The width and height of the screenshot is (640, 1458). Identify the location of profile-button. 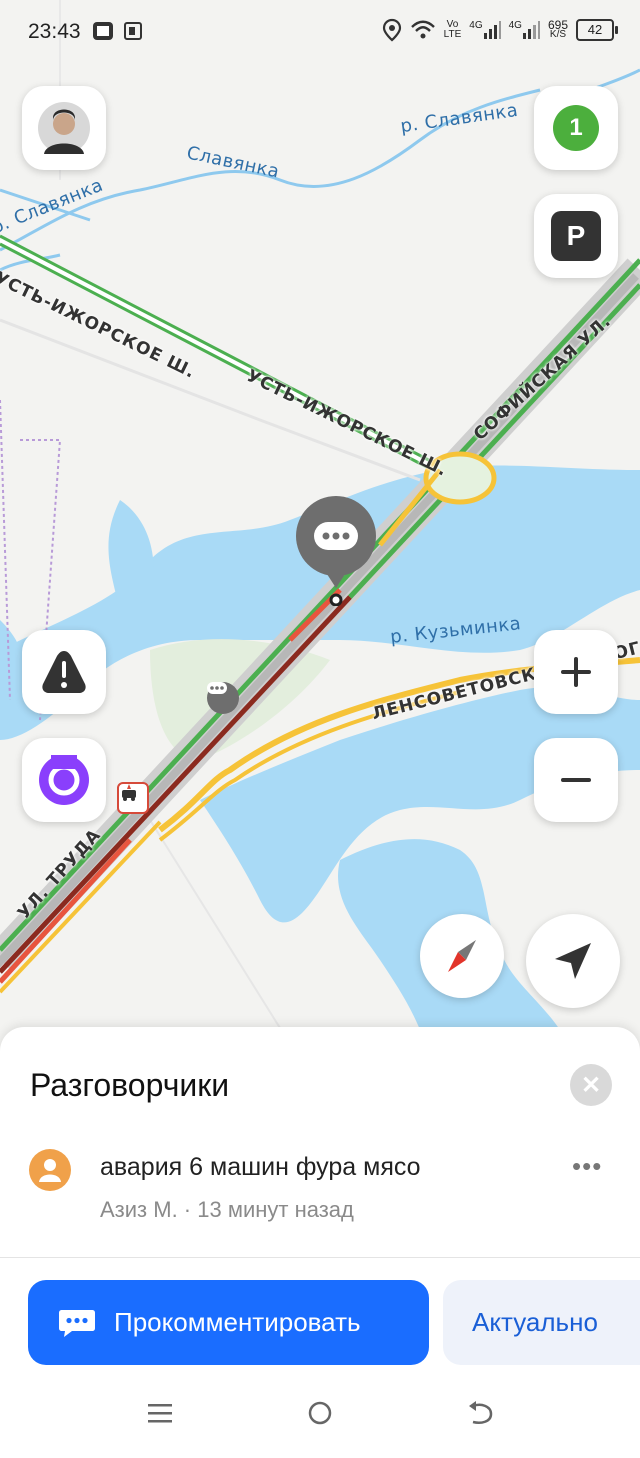
(64, 128).